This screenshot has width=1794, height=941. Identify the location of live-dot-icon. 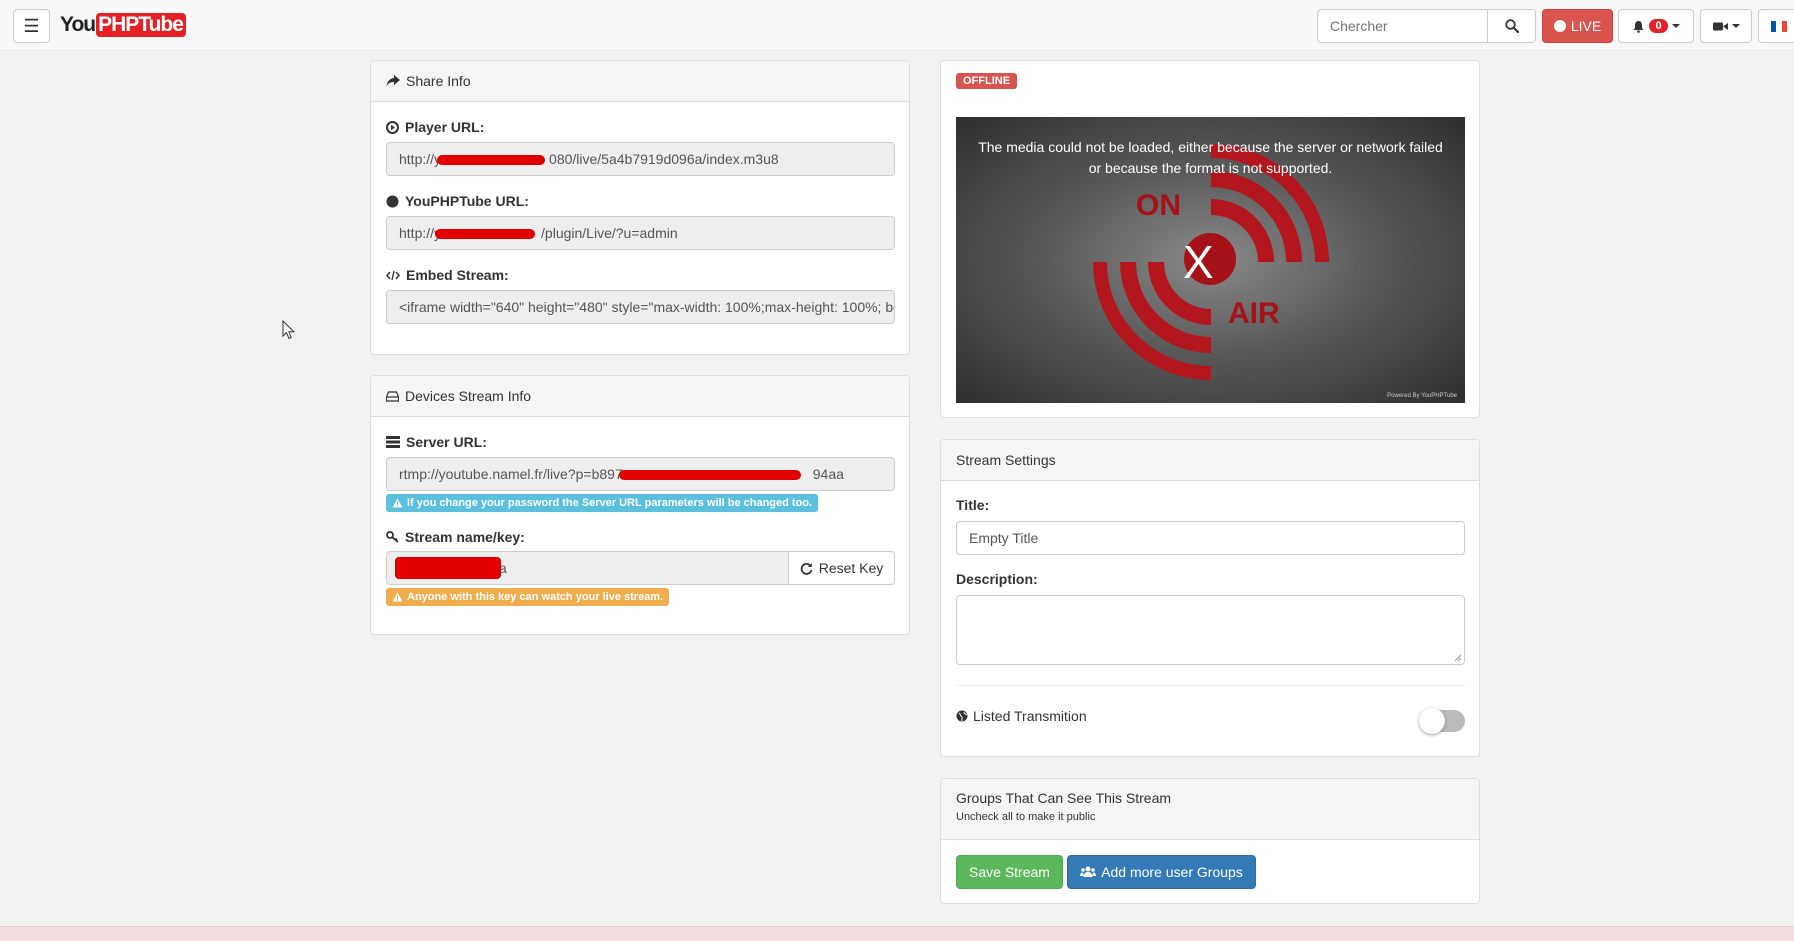
(1559, 26).